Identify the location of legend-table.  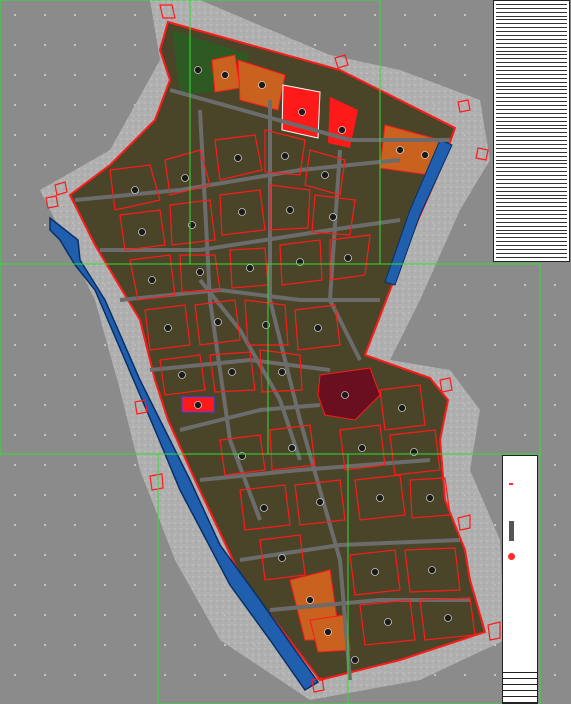
(531, 131).